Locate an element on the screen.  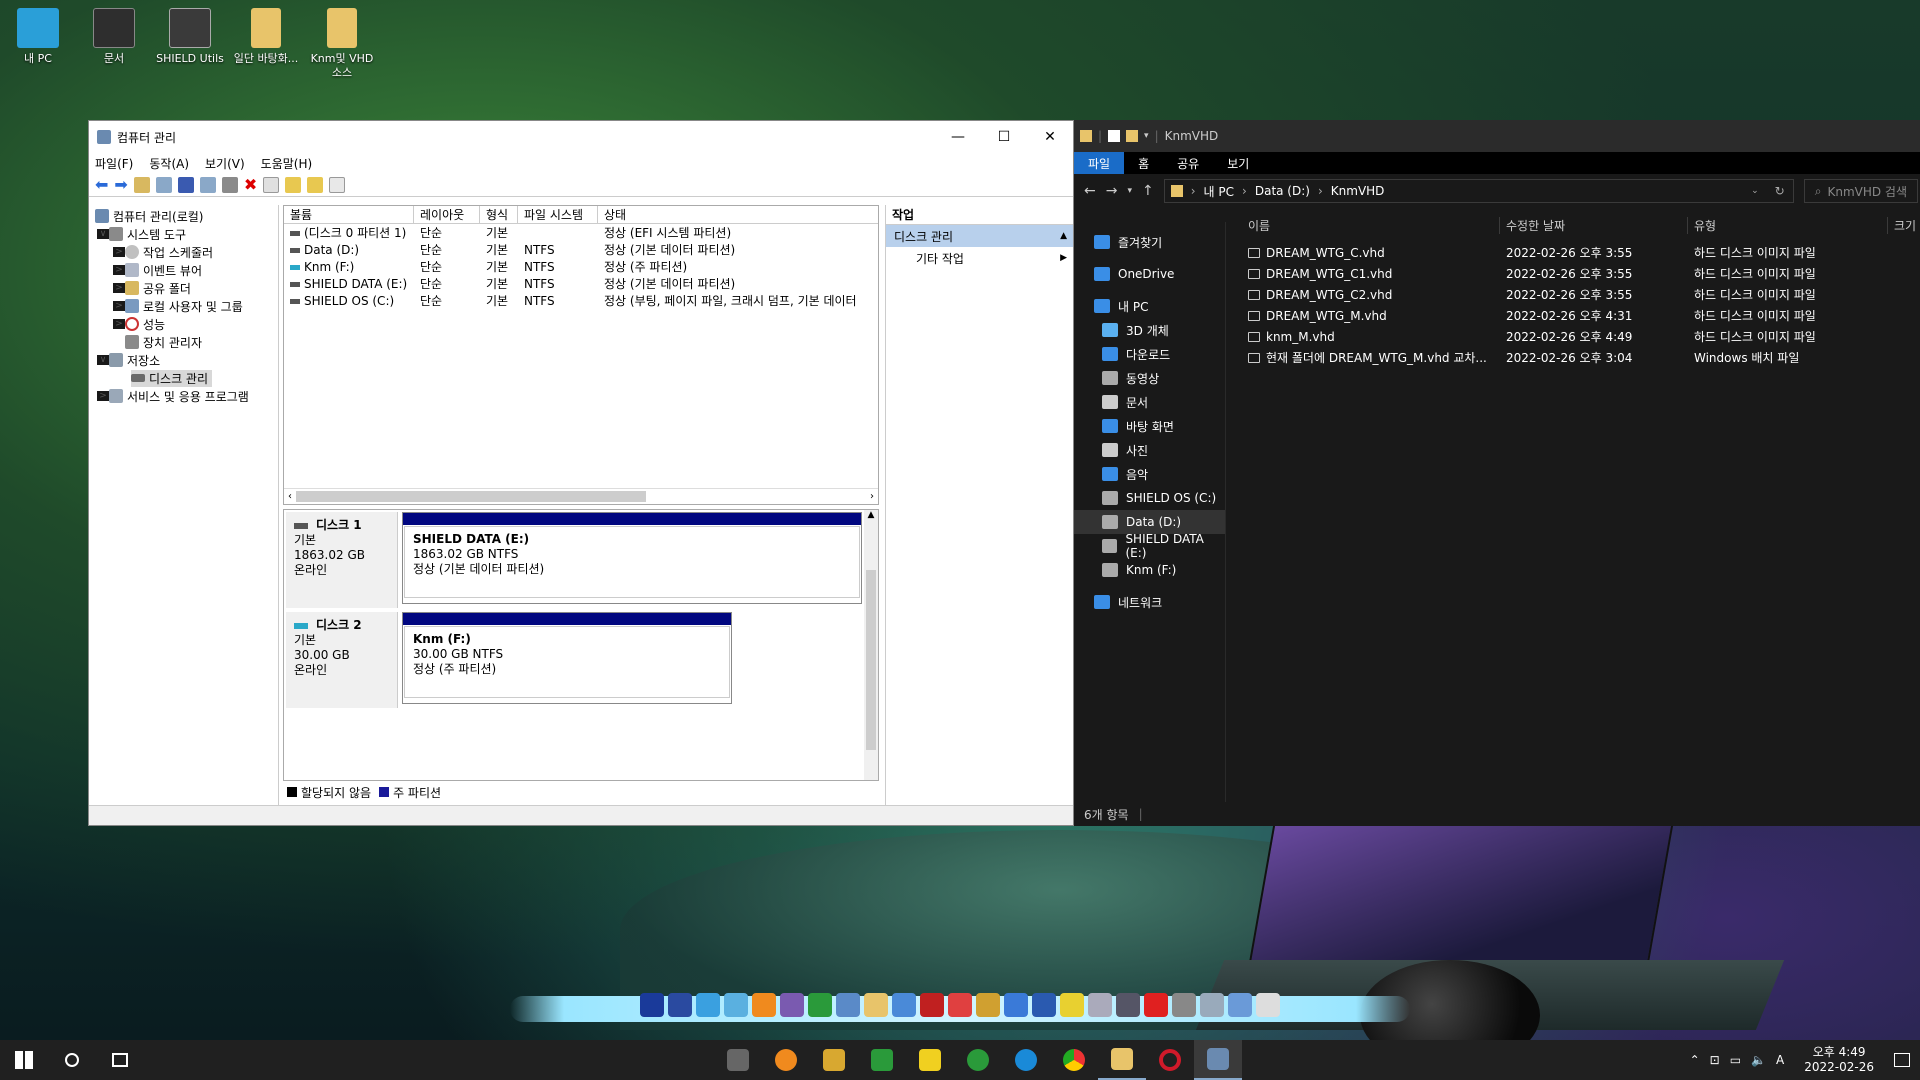
network-icon: ▭ is located at coordinates (1735, 1060).